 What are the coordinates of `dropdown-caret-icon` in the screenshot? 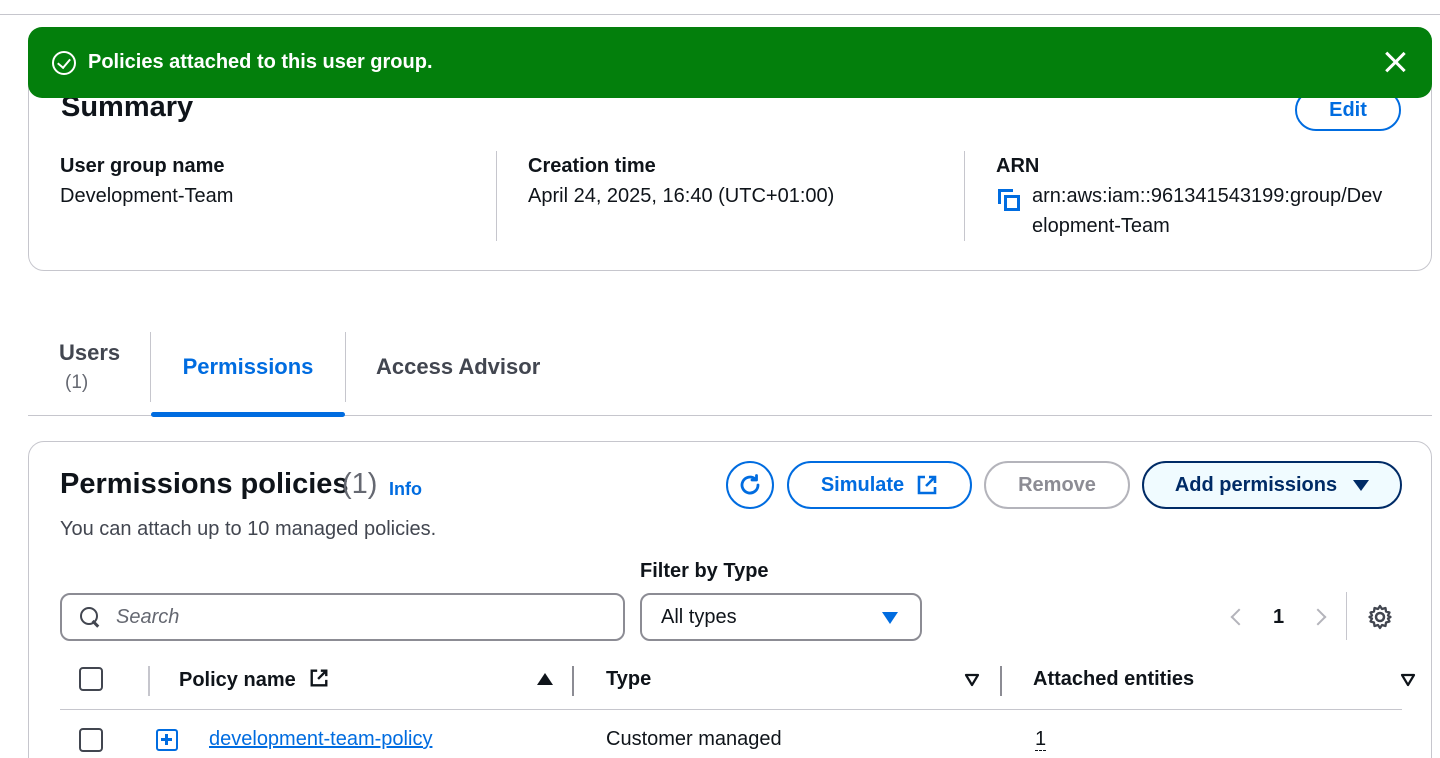 It's located at (890, 618).